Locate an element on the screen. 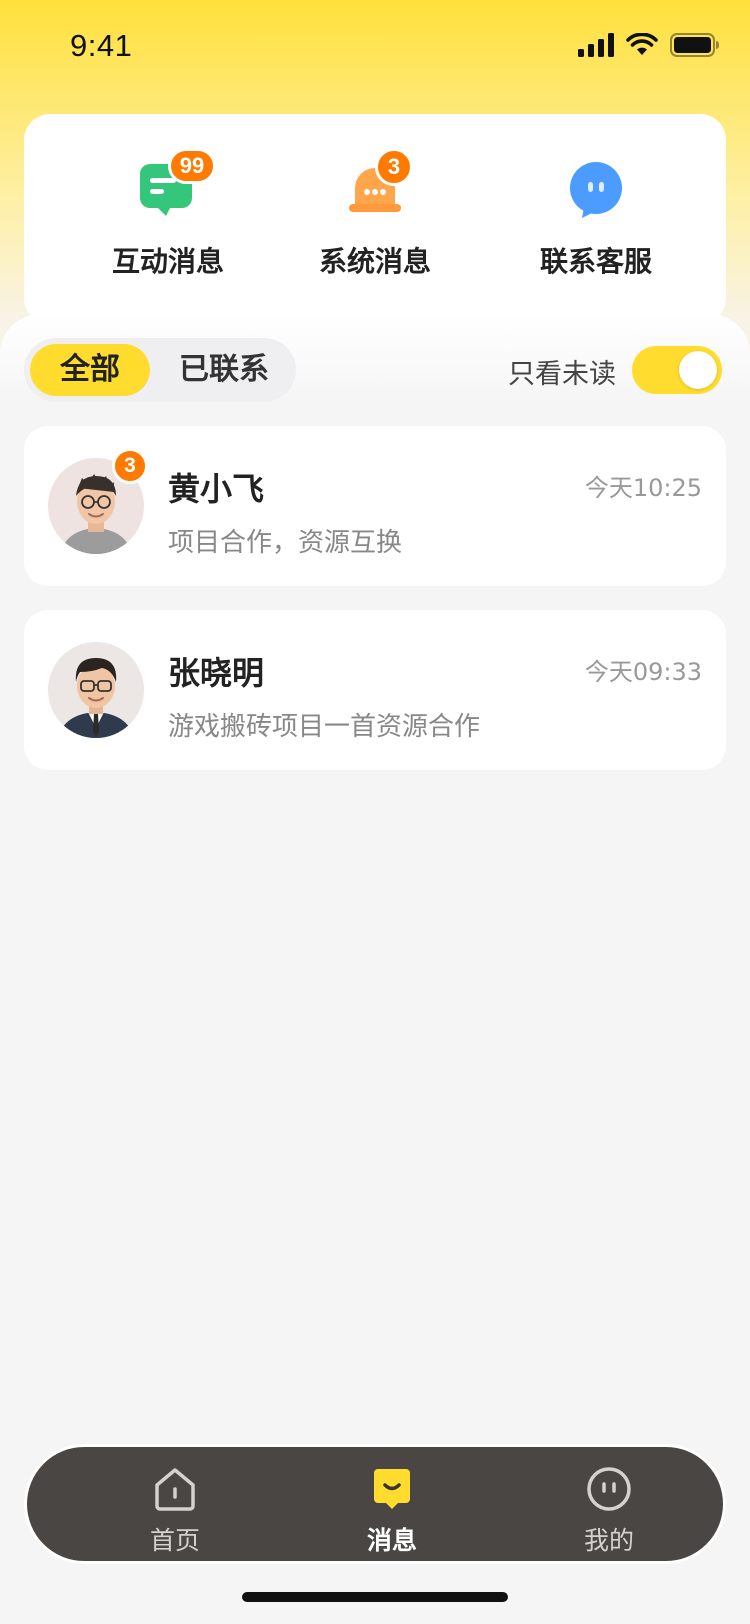 Image resolution: width=750 pixels, height=1624 pixels. status-time: 9:41 is located at coordinates (101, 45).